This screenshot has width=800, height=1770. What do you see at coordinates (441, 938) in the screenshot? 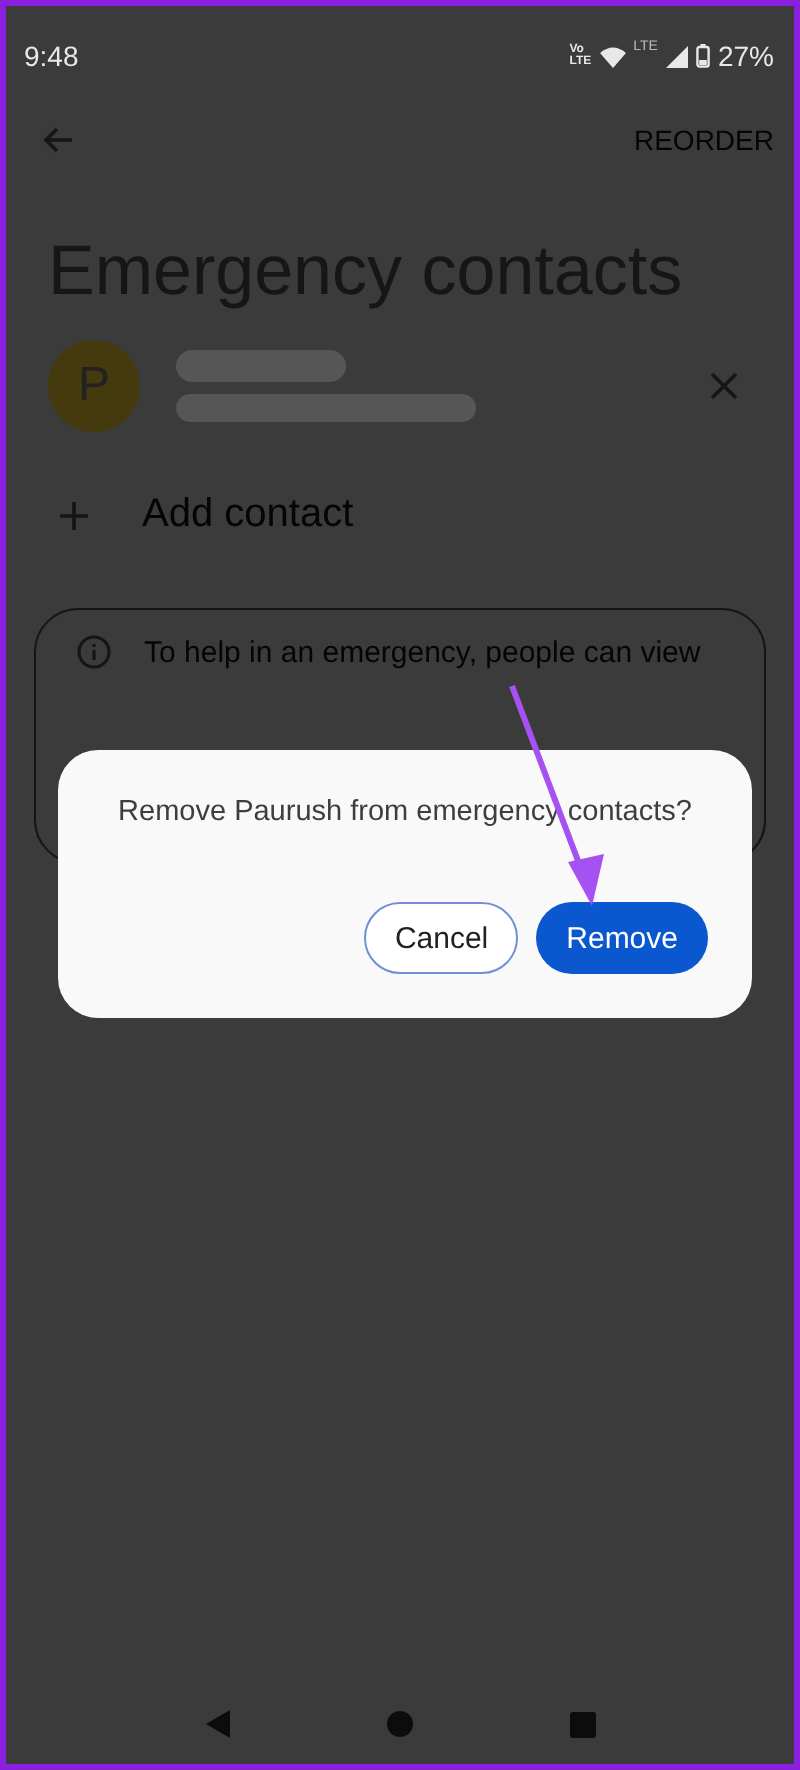
I see `cancel-button: Cancel` at bounding box center [441, 938].